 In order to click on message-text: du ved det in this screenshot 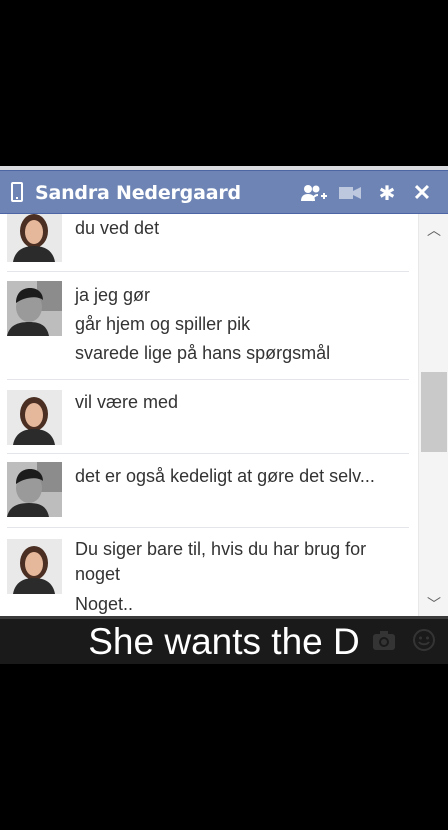, I will do `click(117, 228)`.